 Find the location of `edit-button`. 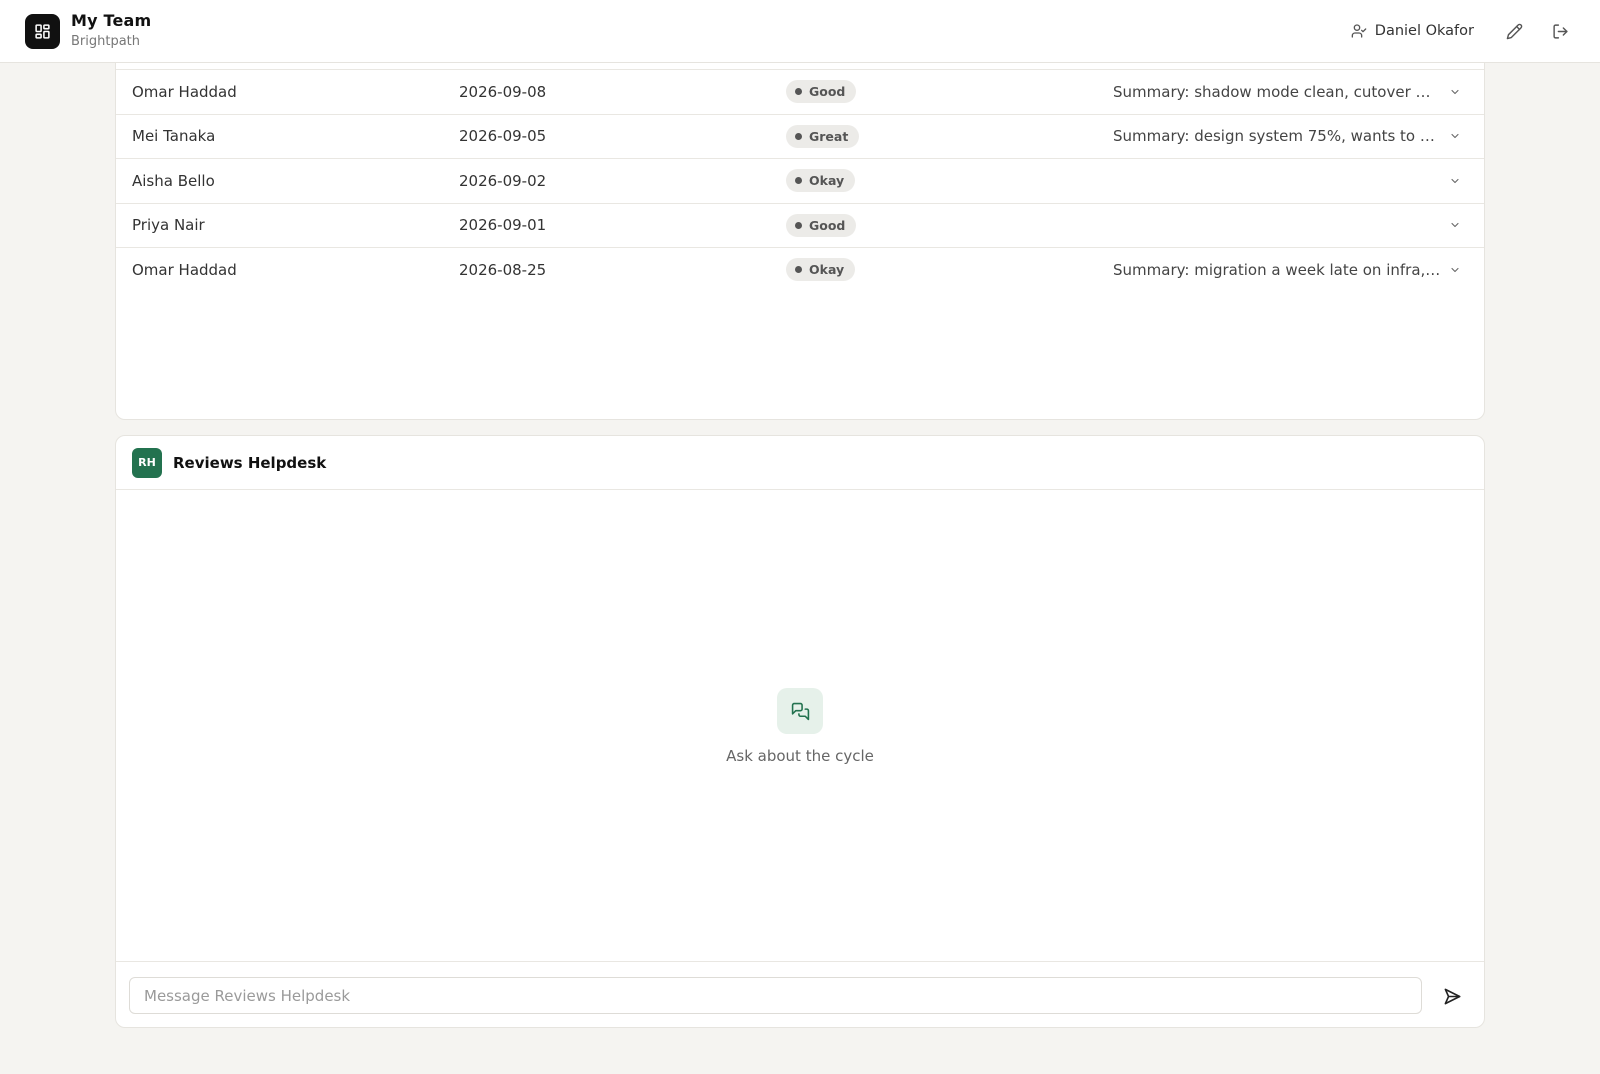

edit-button is located at coordinates (1514, 31).